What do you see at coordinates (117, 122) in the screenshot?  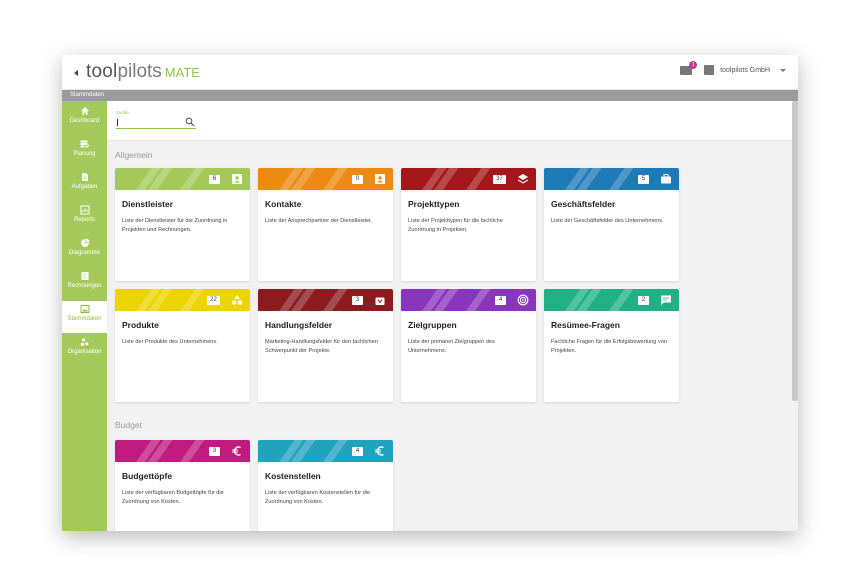 I see `text-cursor` at bounding box center [117, 122].